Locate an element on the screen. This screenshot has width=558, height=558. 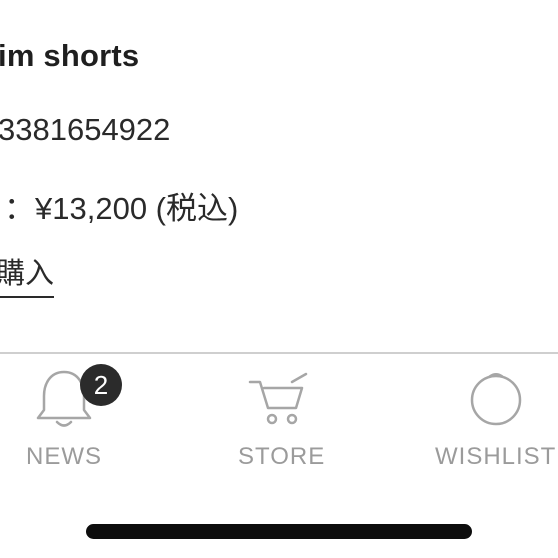
circle-icon is located at coordinates (496, 402).